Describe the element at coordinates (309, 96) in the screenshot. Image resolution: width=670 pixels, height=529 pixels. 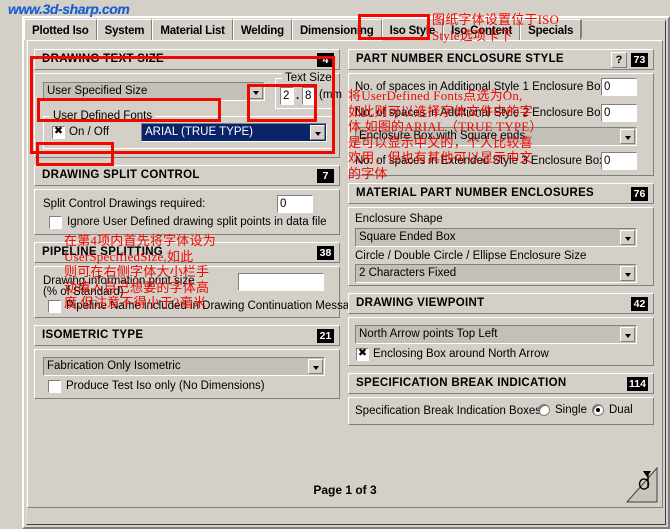
I see `text-size-frac-input: 8` at that location.